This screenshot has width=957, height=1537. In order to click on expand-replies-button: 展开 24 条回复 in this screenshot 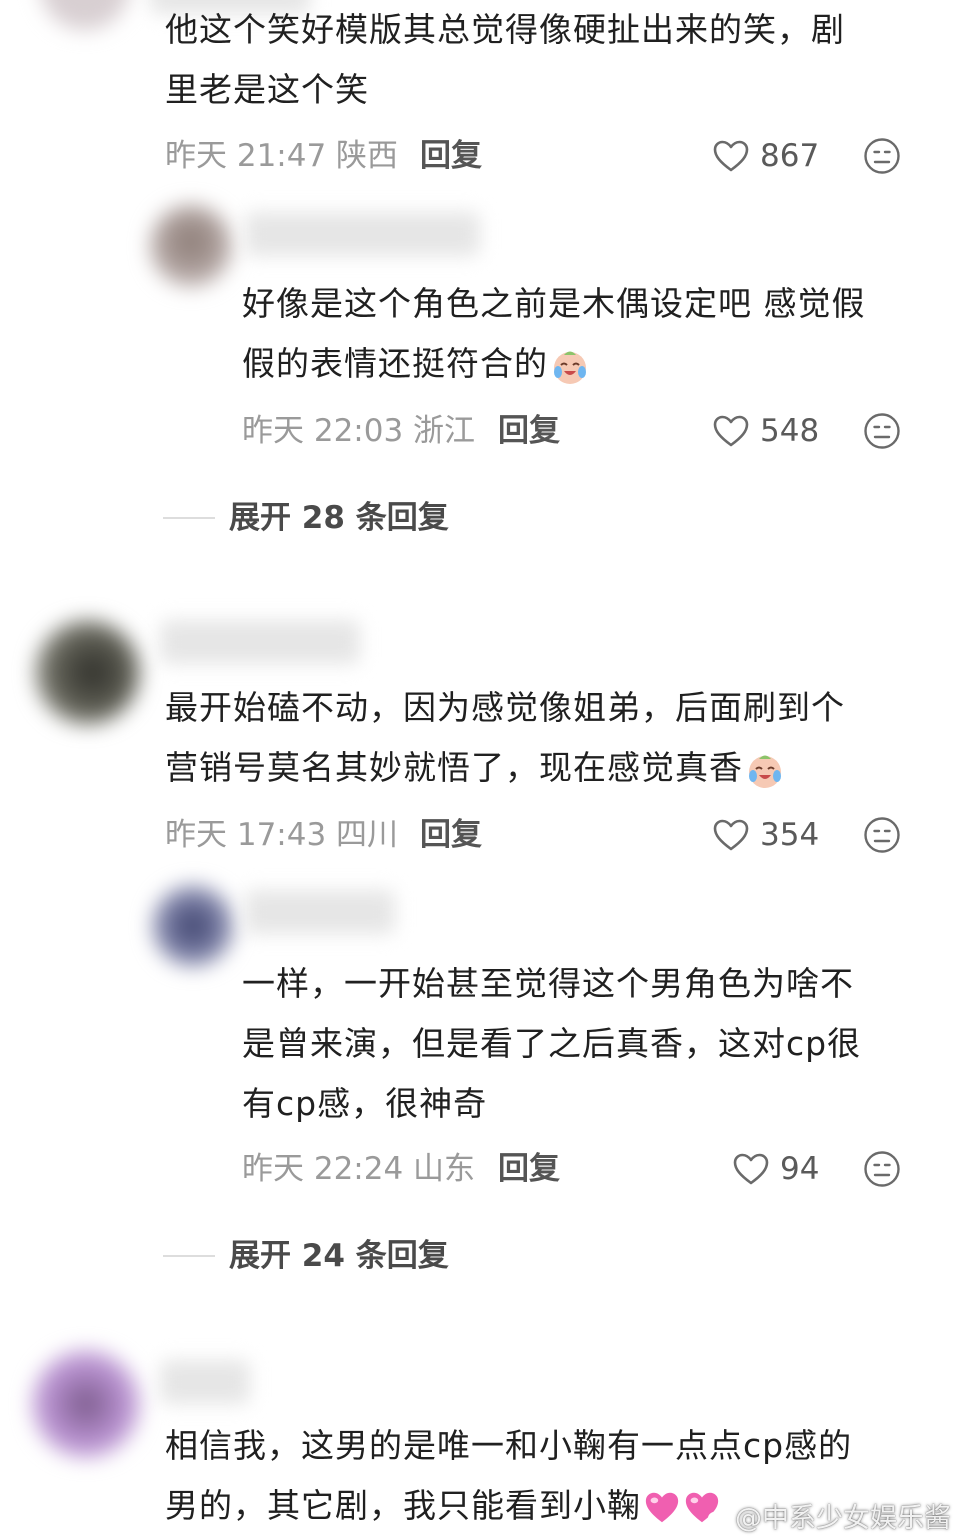, I will do `click(306, 1256)`.